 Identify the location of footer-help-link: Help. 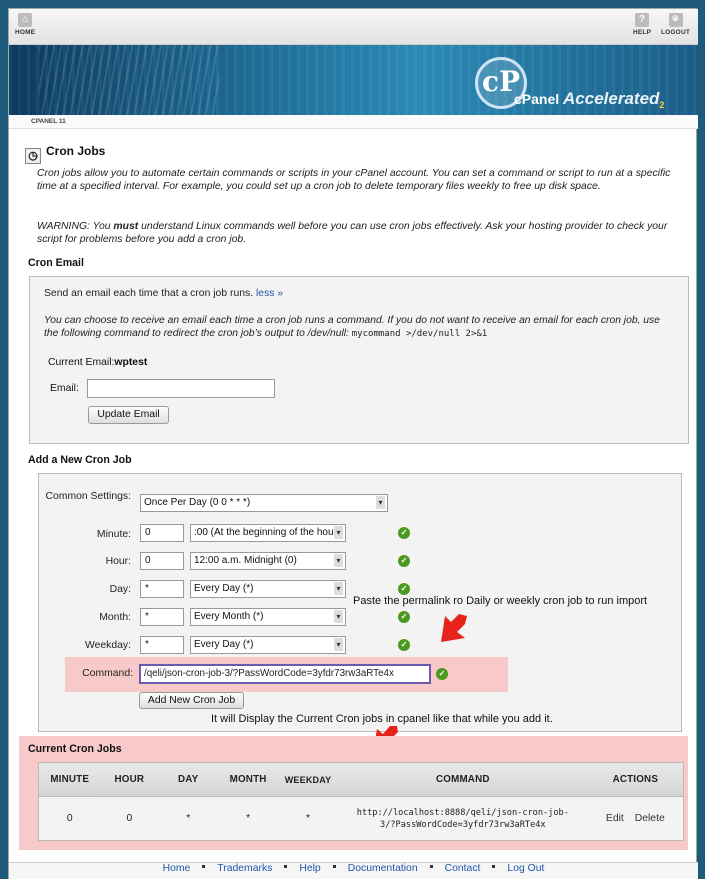
(309, 868).